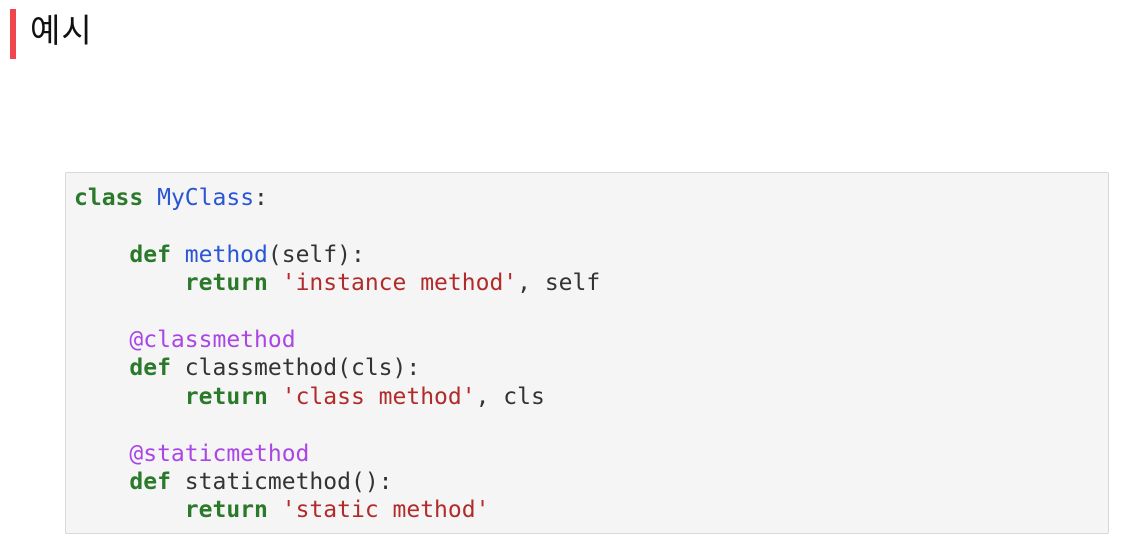 The image size is (1128, 552). What do you see at coordinates (212, 339) in the screenshot?
I see `code-decorator: @classmethod` at bounding box center [212, 339].